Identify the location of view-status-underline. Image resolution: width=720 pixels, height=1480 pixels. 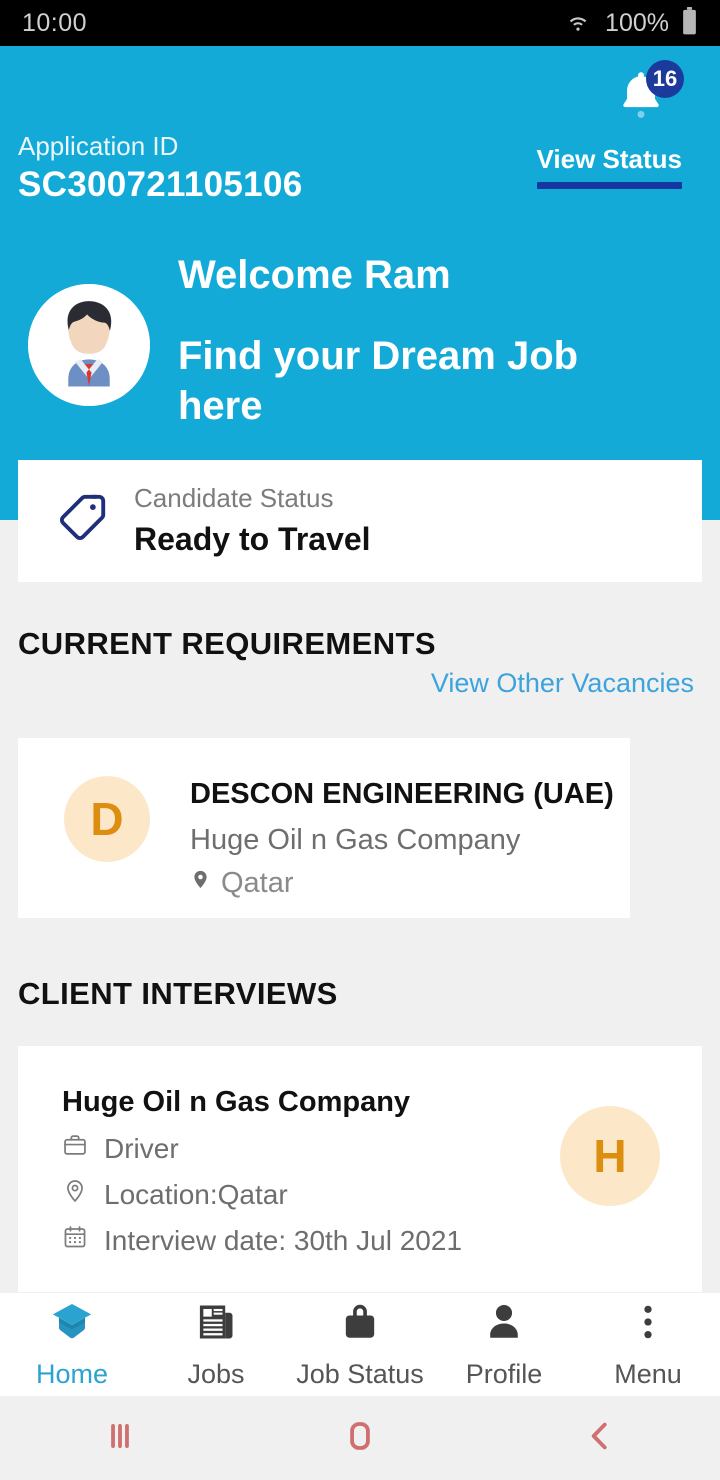
(609, 185).